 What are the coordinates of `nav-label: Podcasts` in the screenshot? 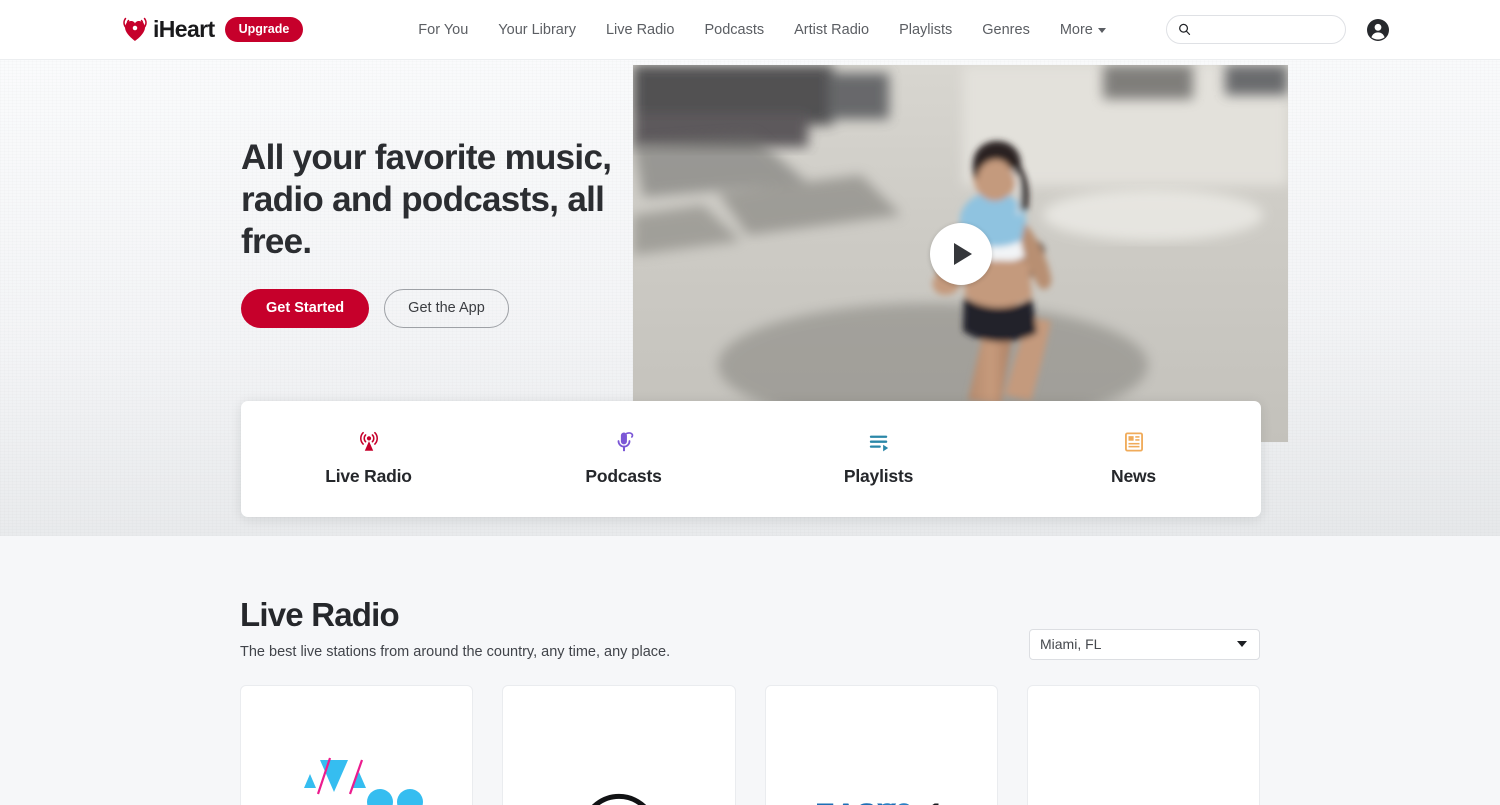 It's located at (734, 29).